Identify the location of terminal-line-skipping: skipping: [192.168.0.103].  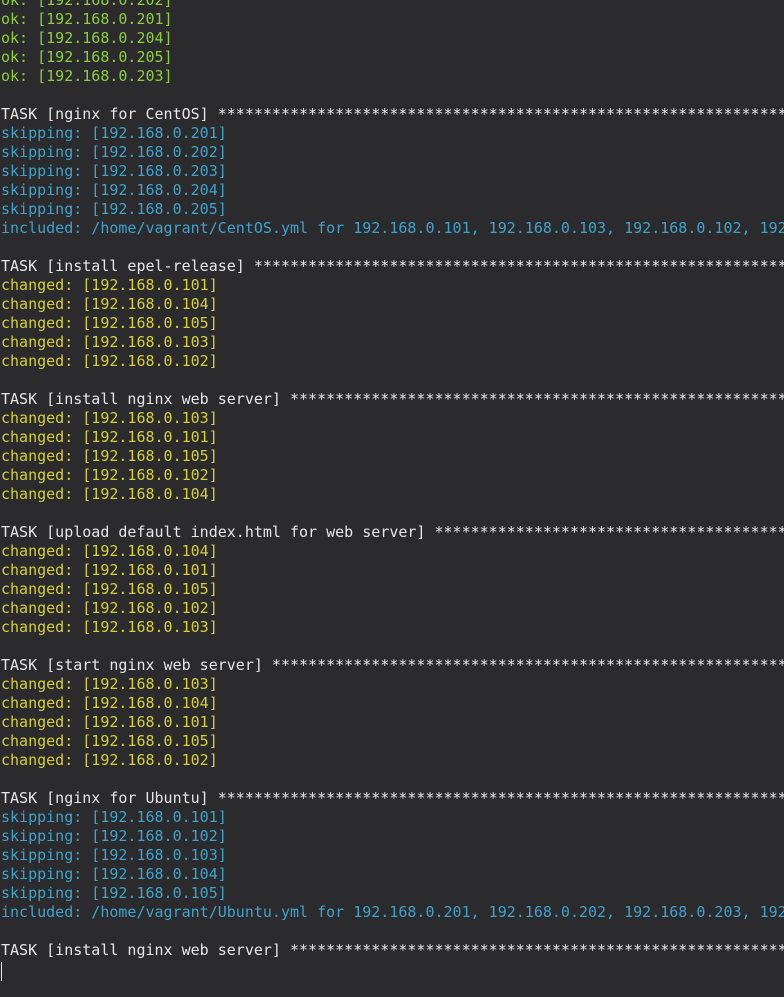
(114, 855).